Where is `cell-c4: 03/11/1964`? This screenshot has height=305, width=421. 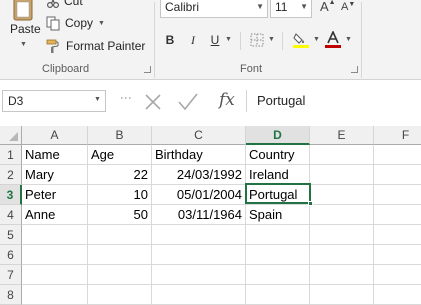 cell-c4: 03/11/1964 is located at coordinates (199, 215).